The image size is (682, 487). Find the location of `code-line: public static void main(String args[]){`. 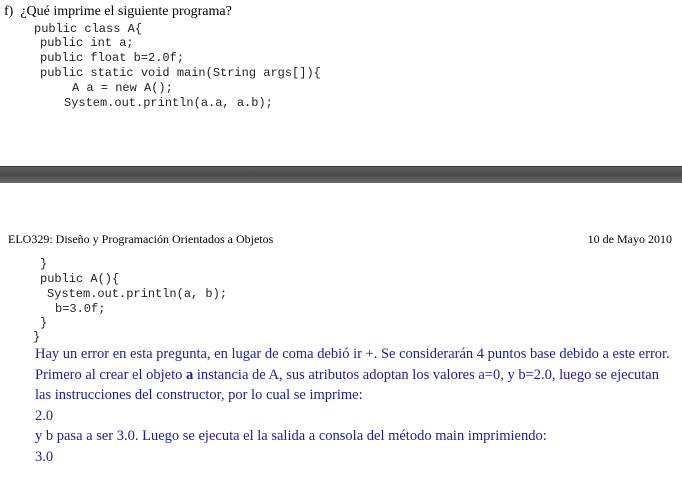

code-line: public static void main(String args[]){ is located at coordinates (180, 73).